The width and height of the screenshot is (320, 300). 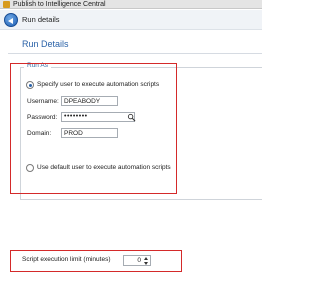 I want to click on back-arrow-icon, so click(x=11, y=20).